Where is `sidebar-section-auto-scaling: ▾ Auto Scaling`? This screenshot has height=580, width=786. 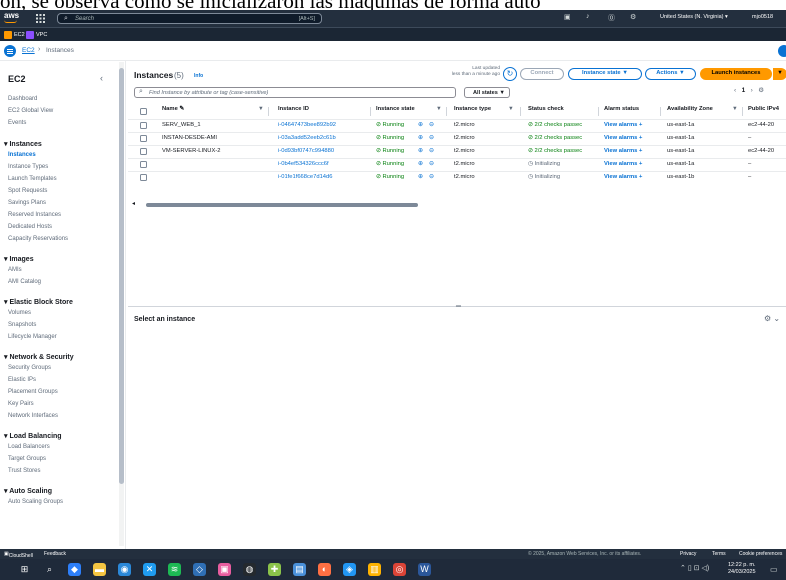
sidebar-section-auto-scaling: ▾ Auto Scaling is located at coordinates (28, 491).